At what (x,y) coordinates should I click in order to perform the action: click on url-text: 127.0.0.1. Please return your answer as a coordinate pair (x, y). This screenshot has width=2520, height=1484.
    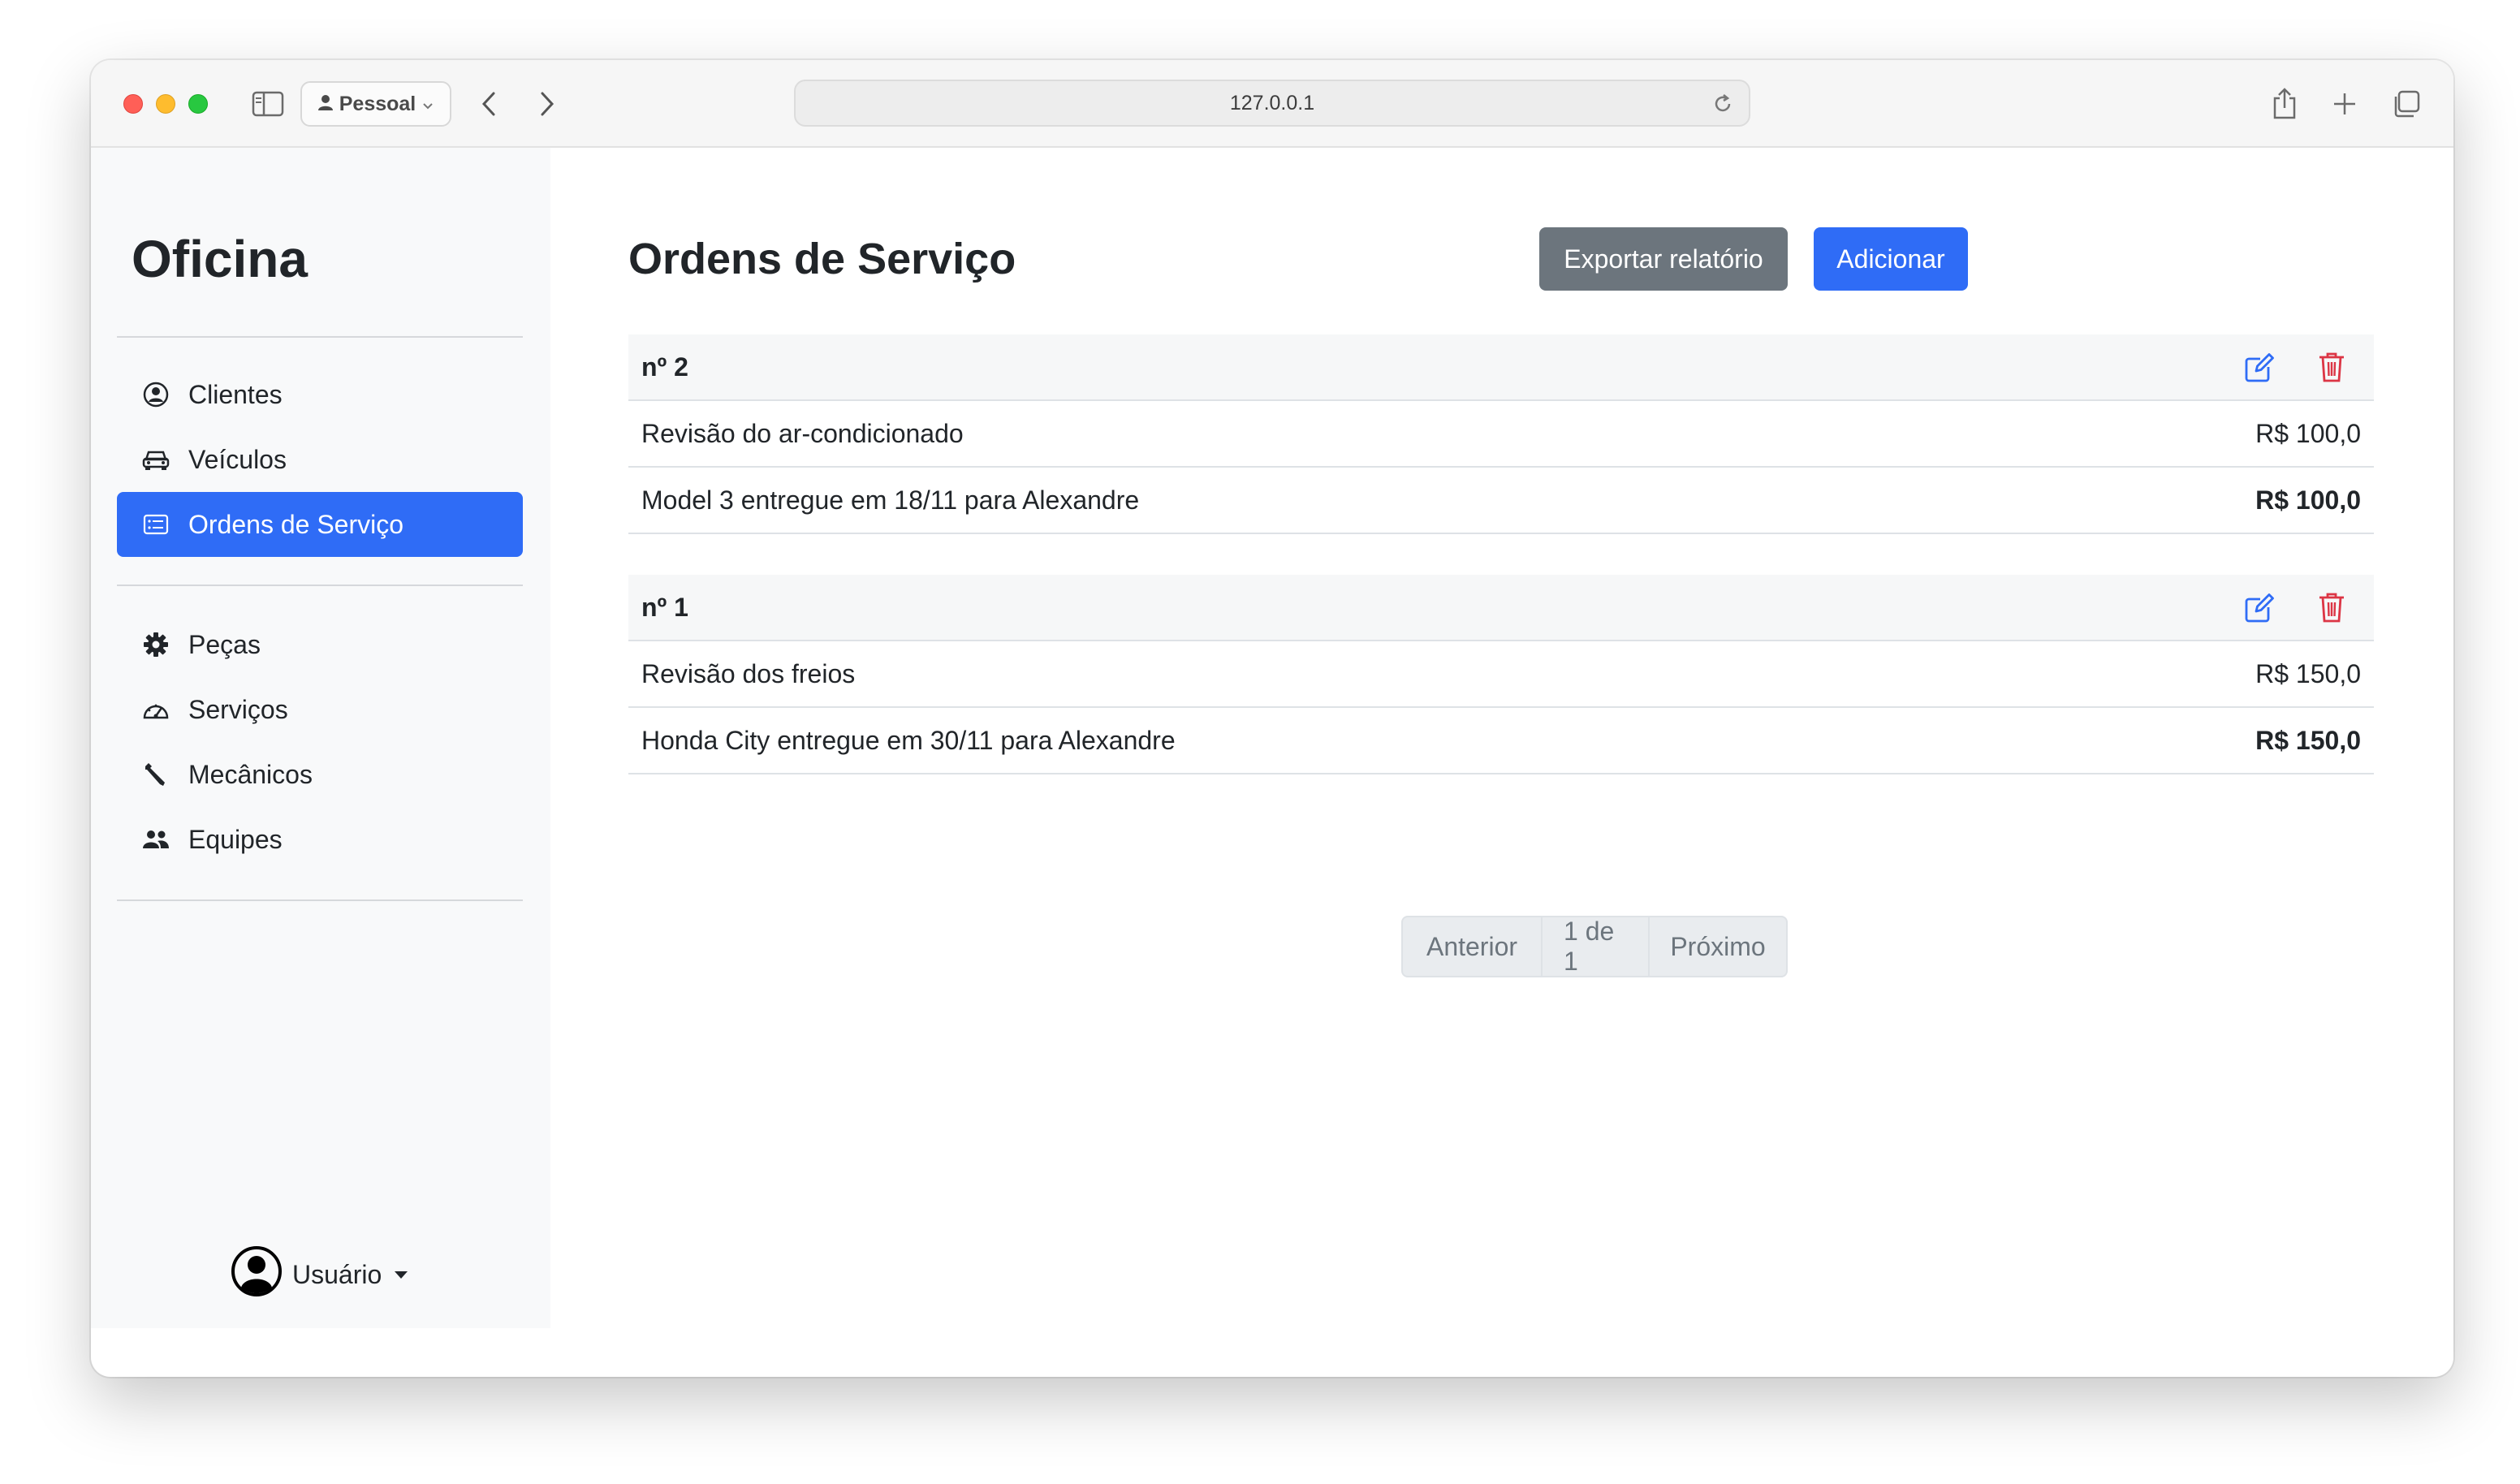
    Looking at the image, I should click on (1272, 102).